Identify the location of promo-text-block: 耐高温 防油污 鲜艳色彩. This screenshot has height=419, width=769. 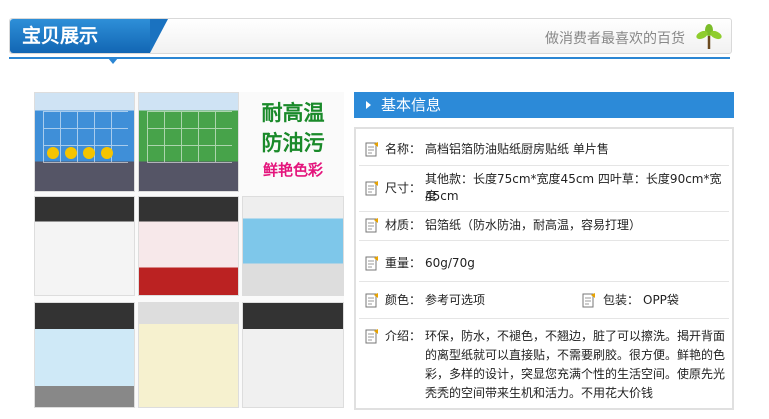
(293, 142).